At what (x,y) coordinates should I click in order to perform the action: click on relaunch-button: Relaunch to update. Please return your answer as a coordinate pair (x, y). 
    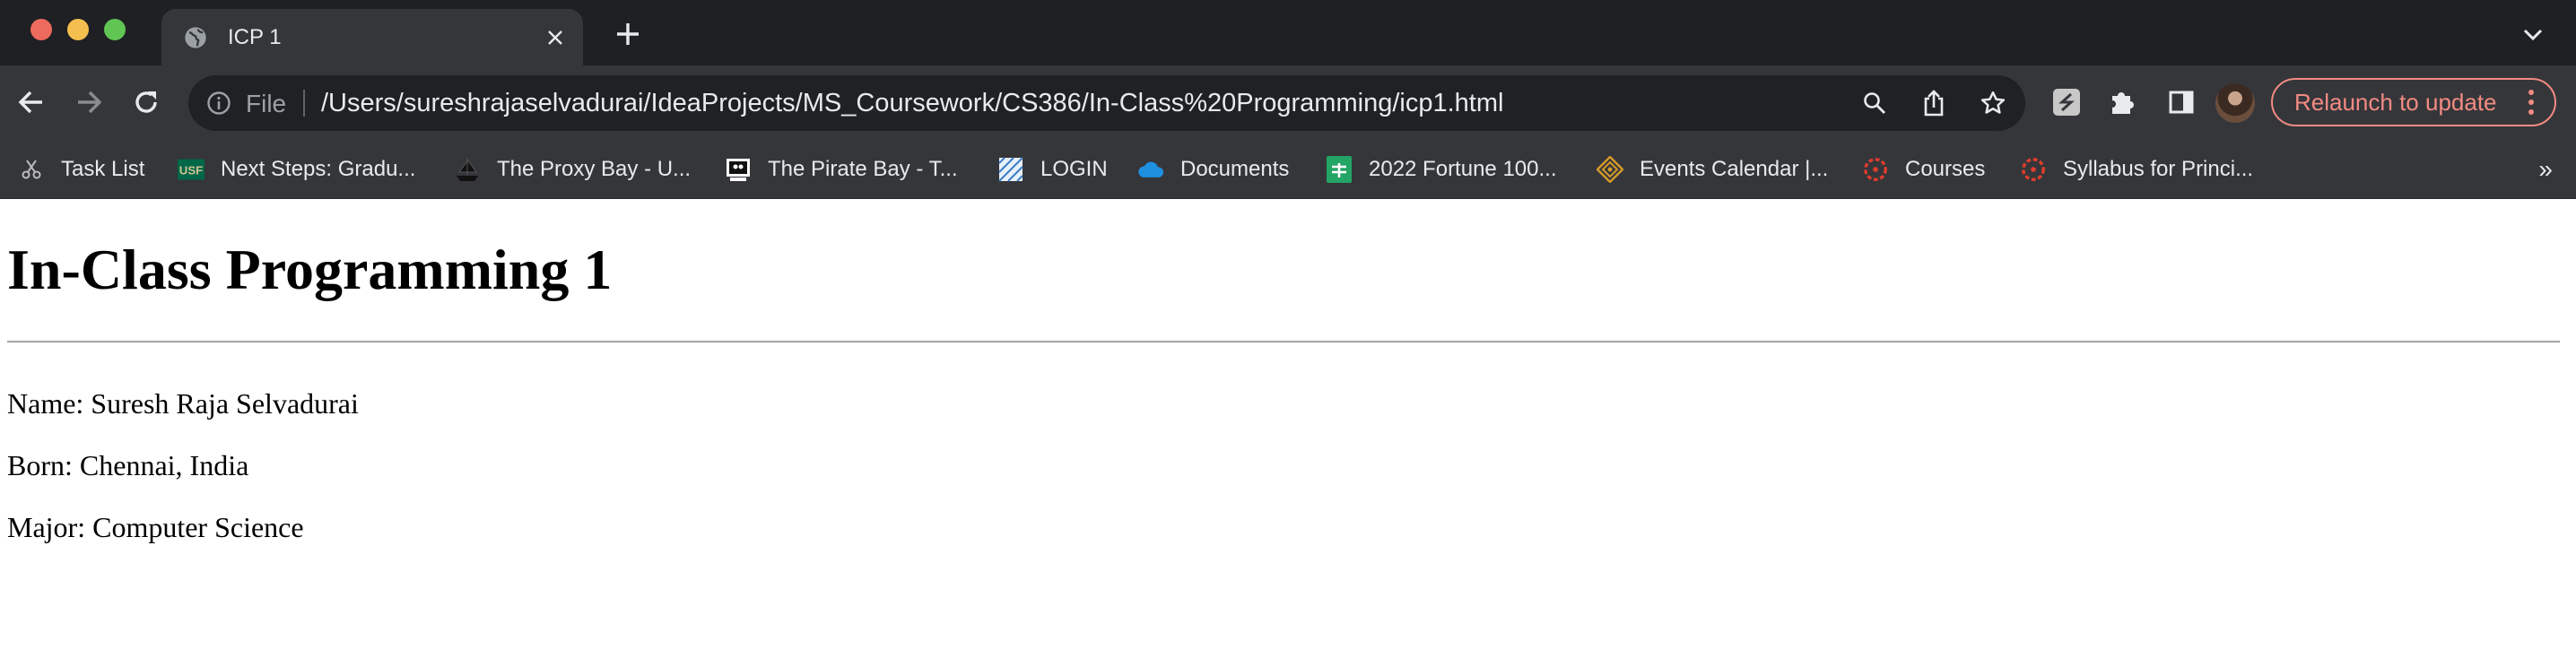
    Looking at the image, I should click on (2413, 102).